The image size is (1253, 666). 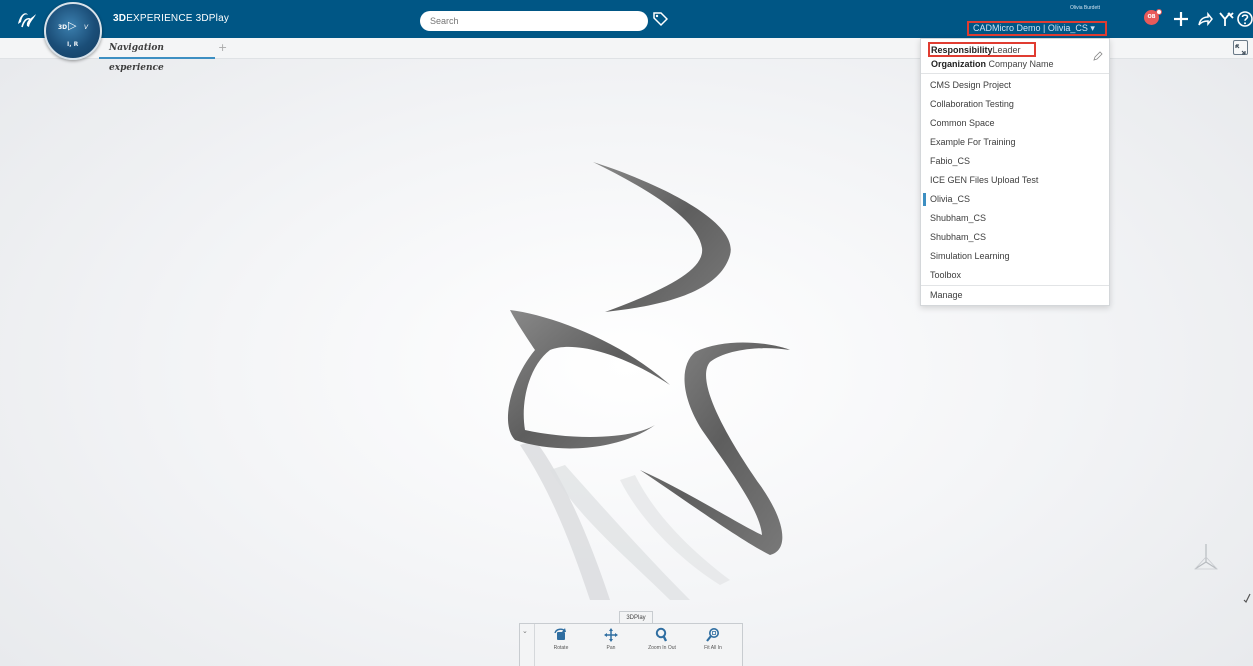 I want to click on tag-icon, so click(x=660, y=19).